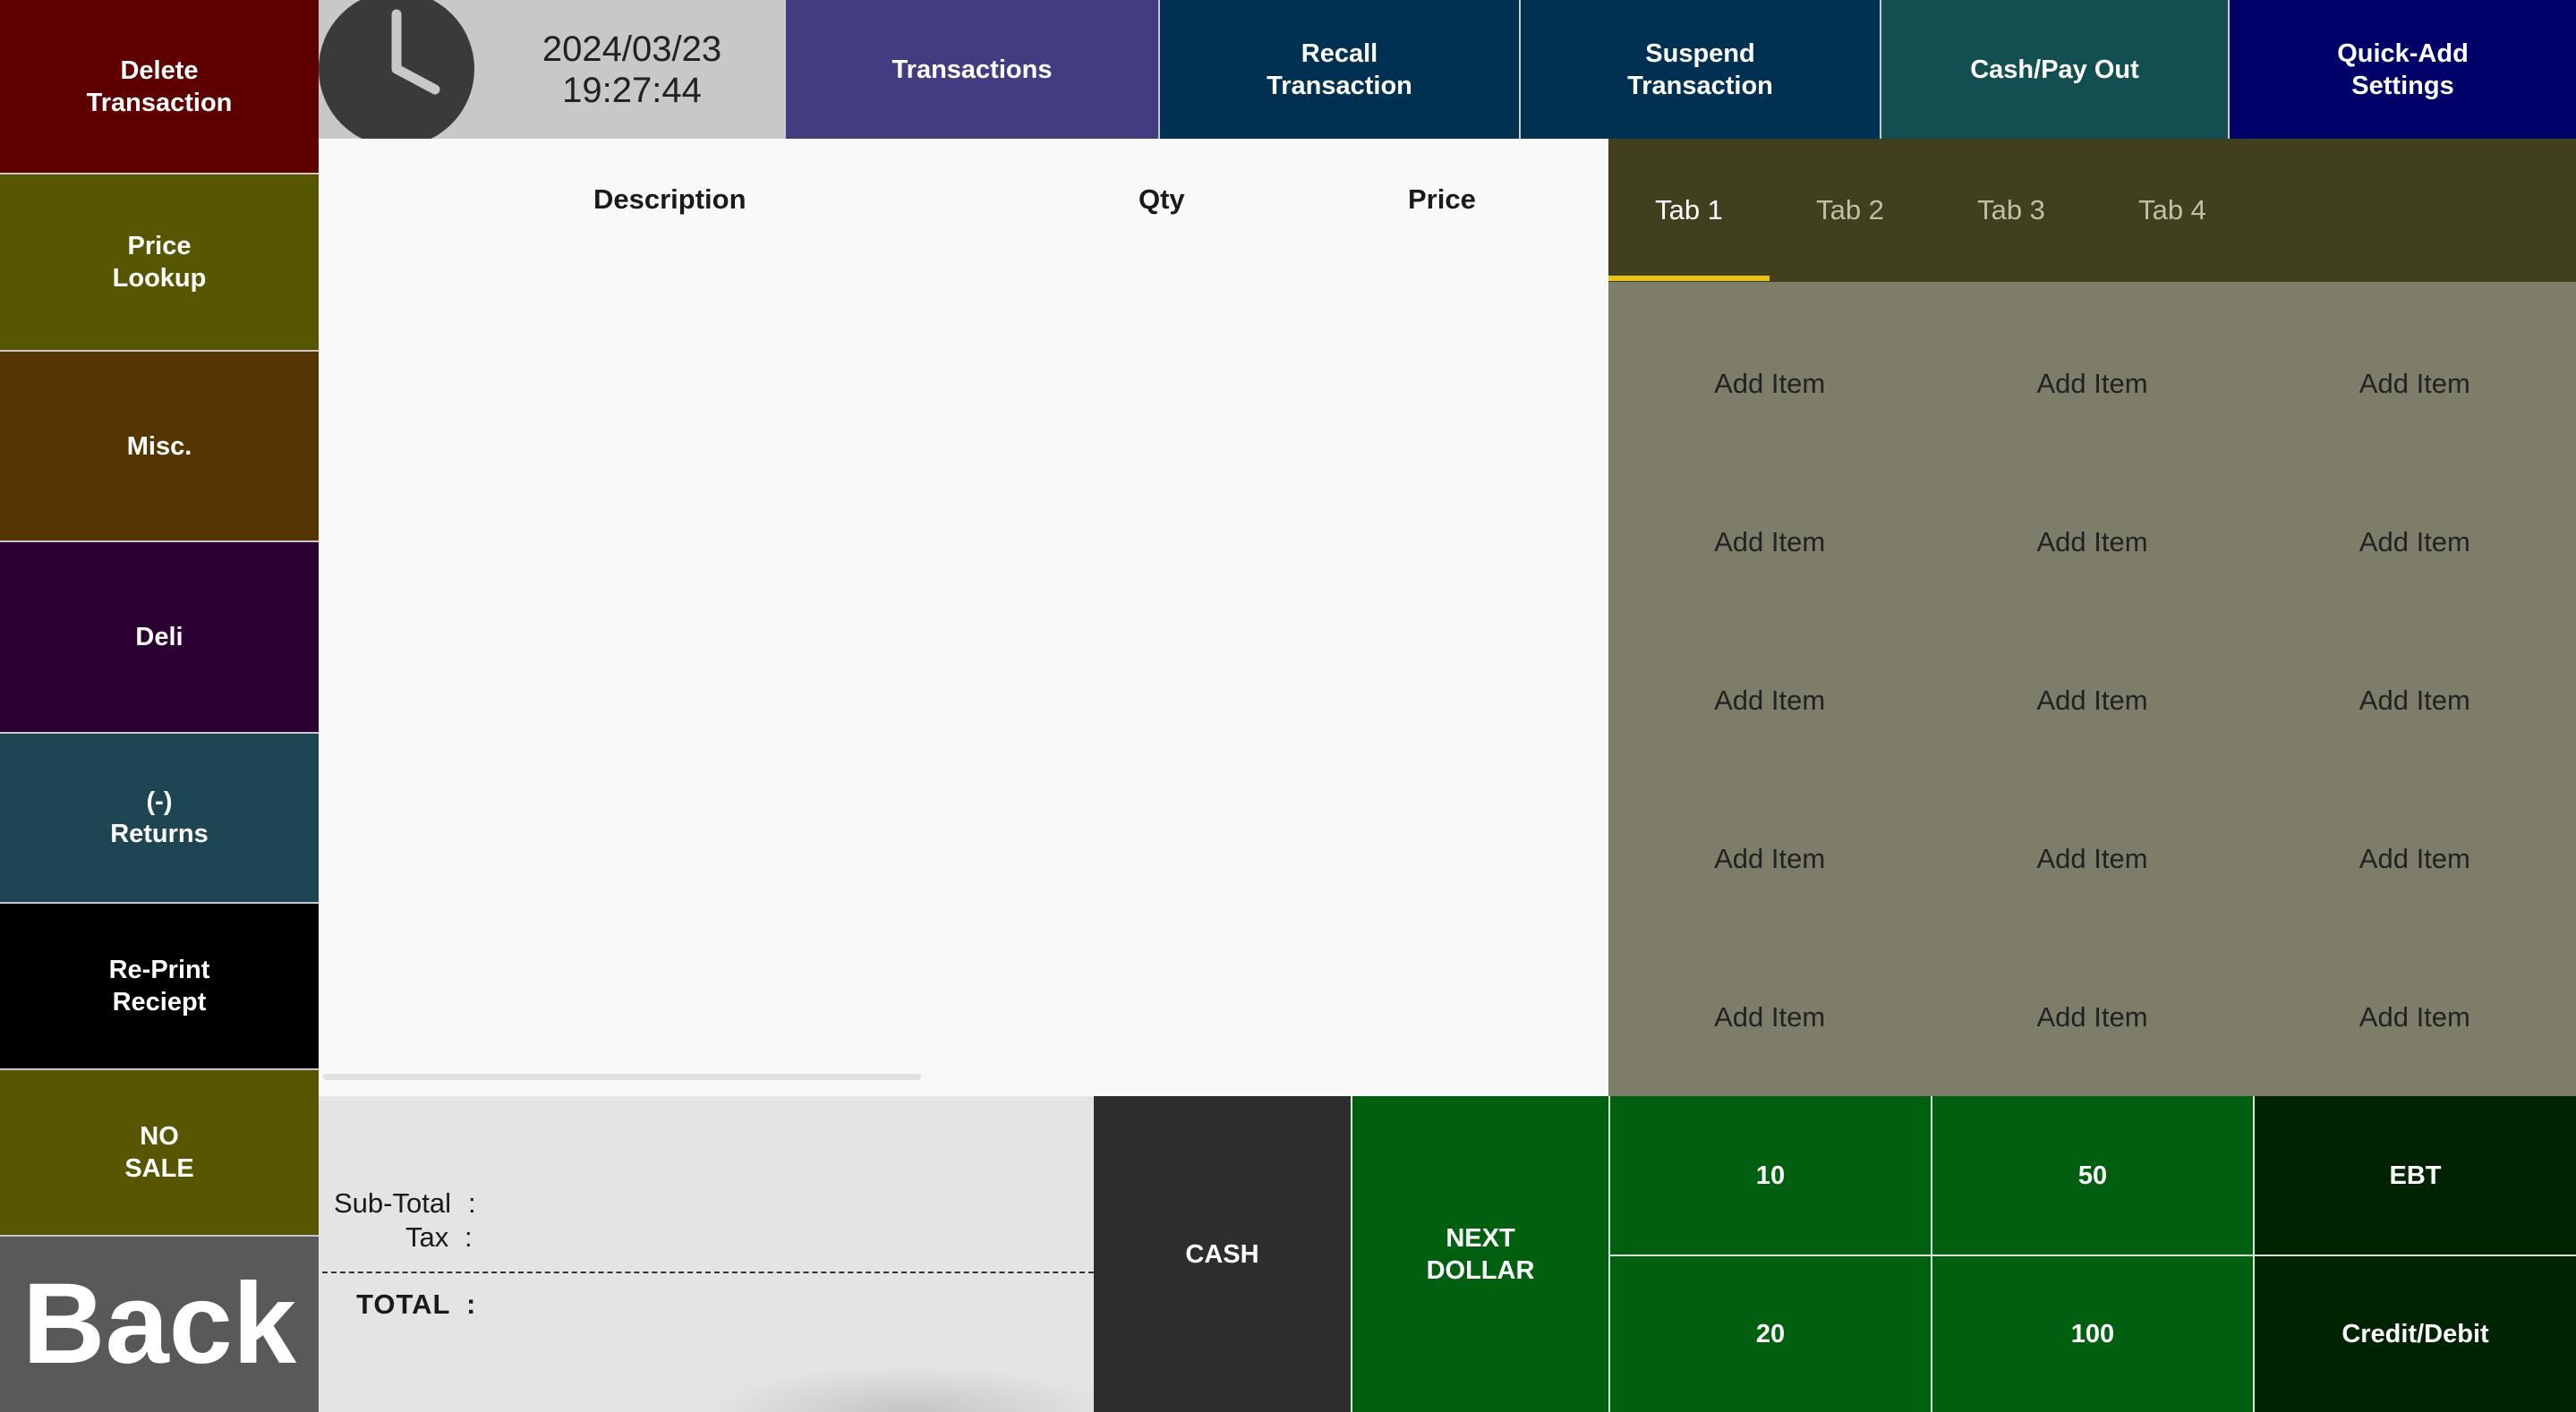 This screenshot has width=2576, height=1412. What do you see at coordinates (1689, 278) in the screenshot?
I see `active-tab-indicator` at bounding box center [1689, 278].